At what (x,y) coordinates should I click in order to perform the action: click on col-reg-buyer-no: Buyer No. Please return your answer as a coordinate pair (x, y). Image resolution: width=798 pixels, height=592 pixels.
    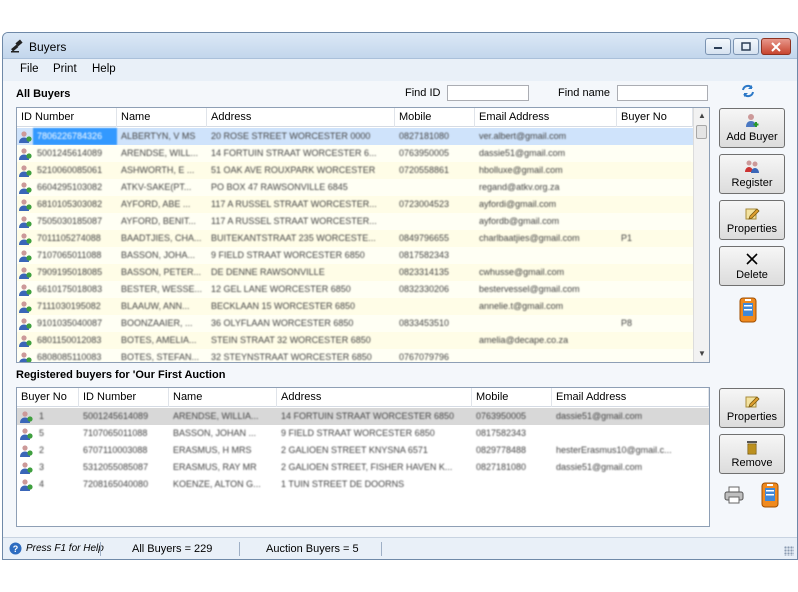
    Looking at the image, I should click on (48, 397).